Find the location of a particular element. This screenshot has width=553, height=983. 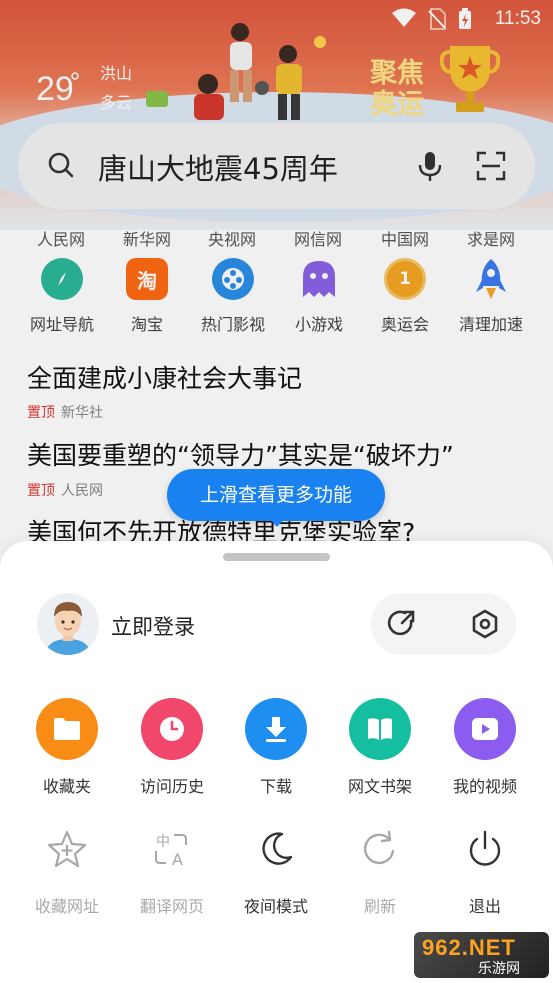

menu-history: 访问历史 is located at coordinates (172, 747).